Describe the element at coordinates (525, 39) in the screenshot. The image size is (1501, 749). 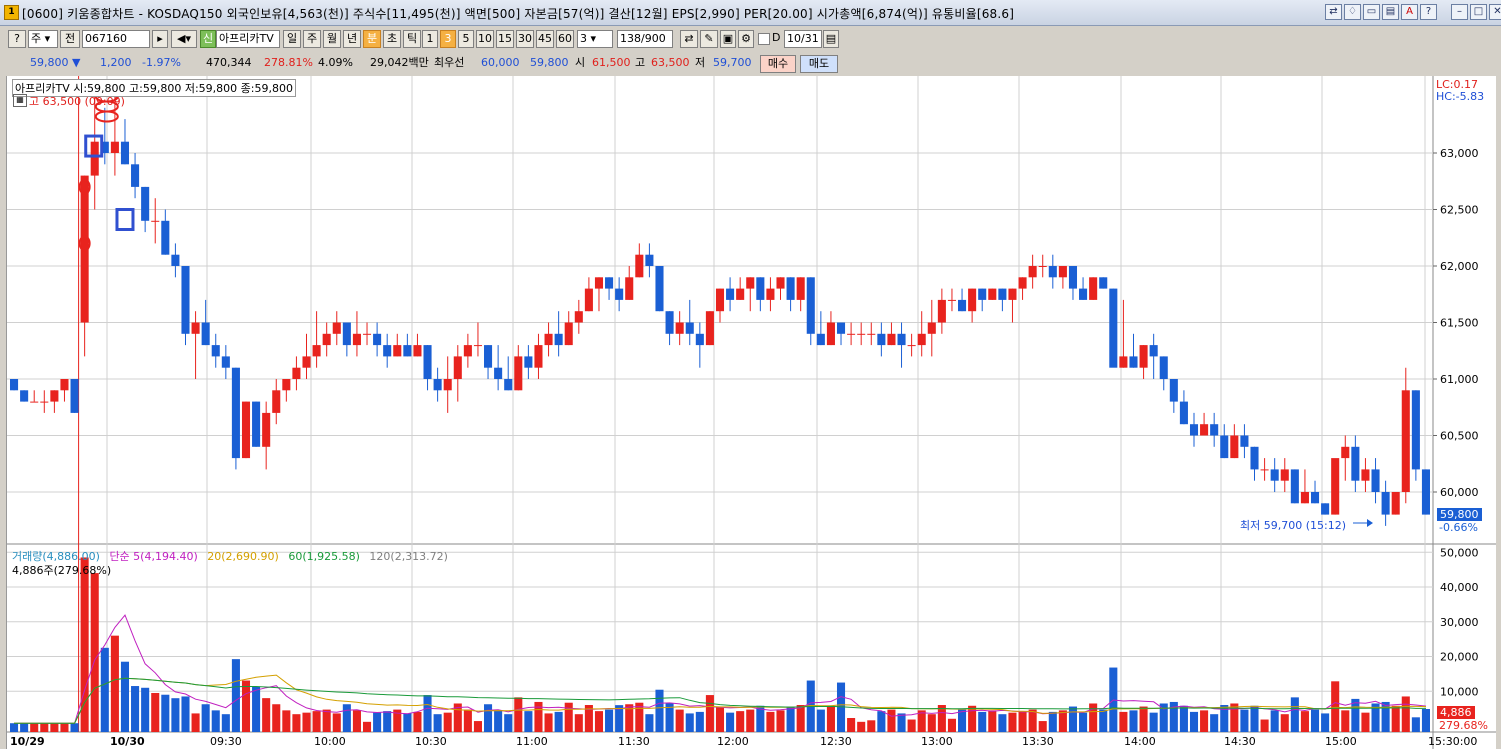
I see `min-30: 30` at that location.